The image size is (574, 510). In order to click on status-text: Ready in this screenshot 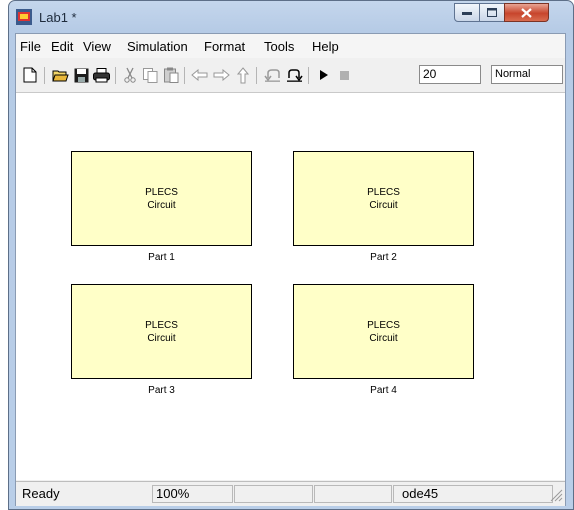, I will do `click(84, 494)`.